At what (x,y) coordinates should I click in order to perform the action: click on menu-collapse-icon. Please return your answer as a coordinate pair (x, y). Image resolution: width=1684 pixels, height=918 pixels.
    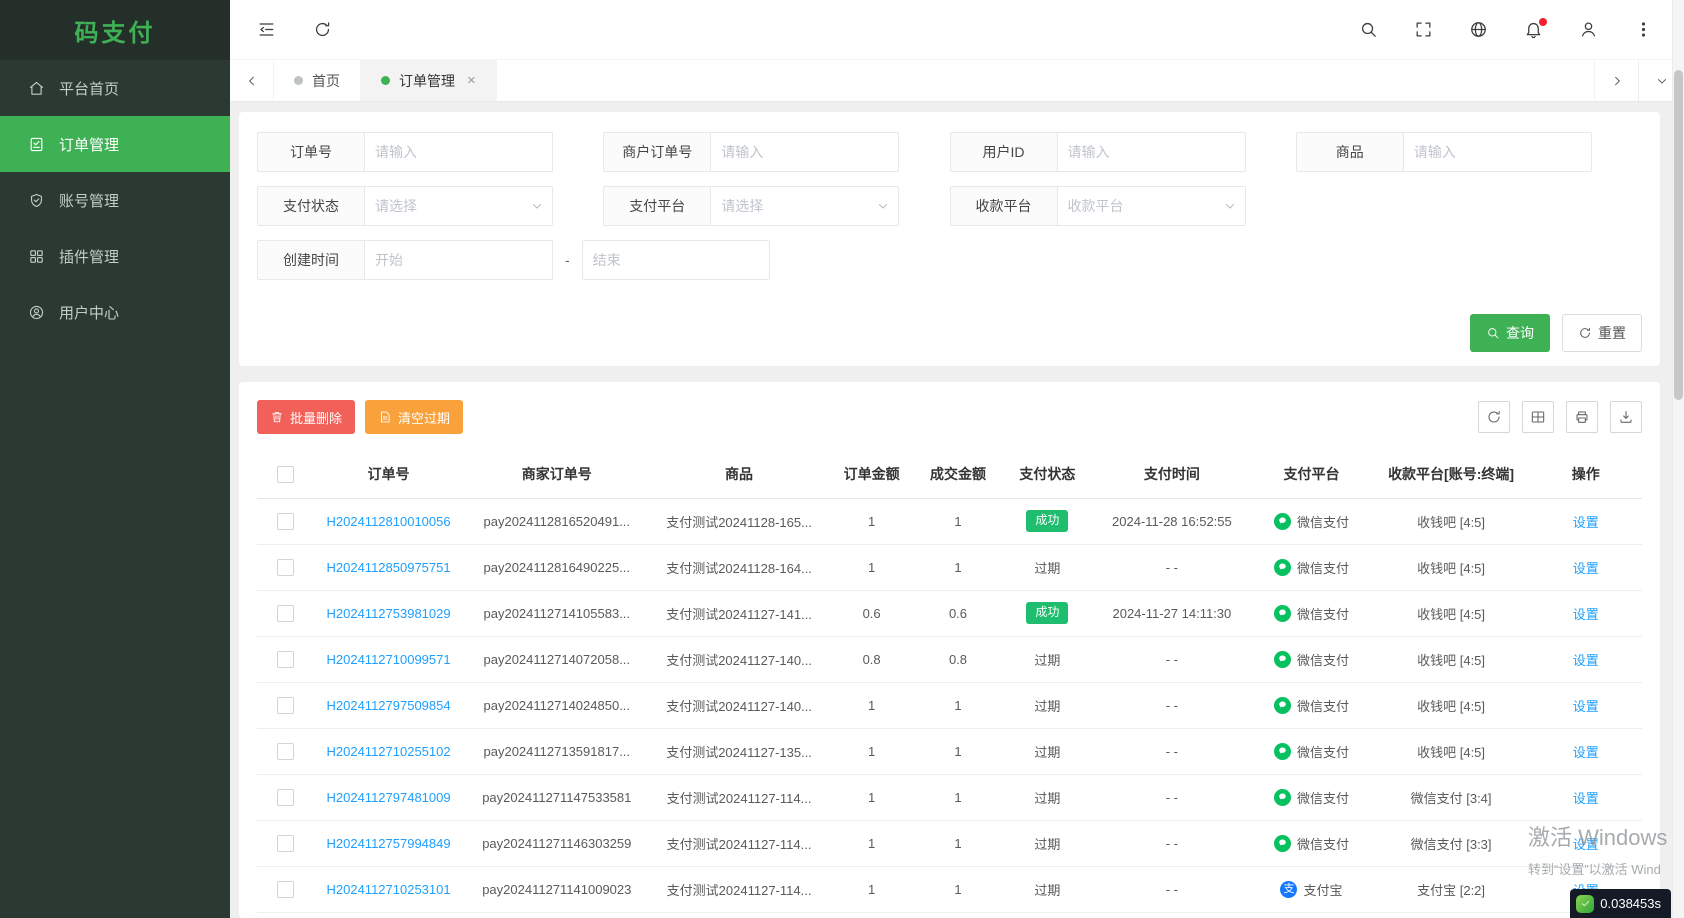
    Looking at the image, I should click on (266, 30).